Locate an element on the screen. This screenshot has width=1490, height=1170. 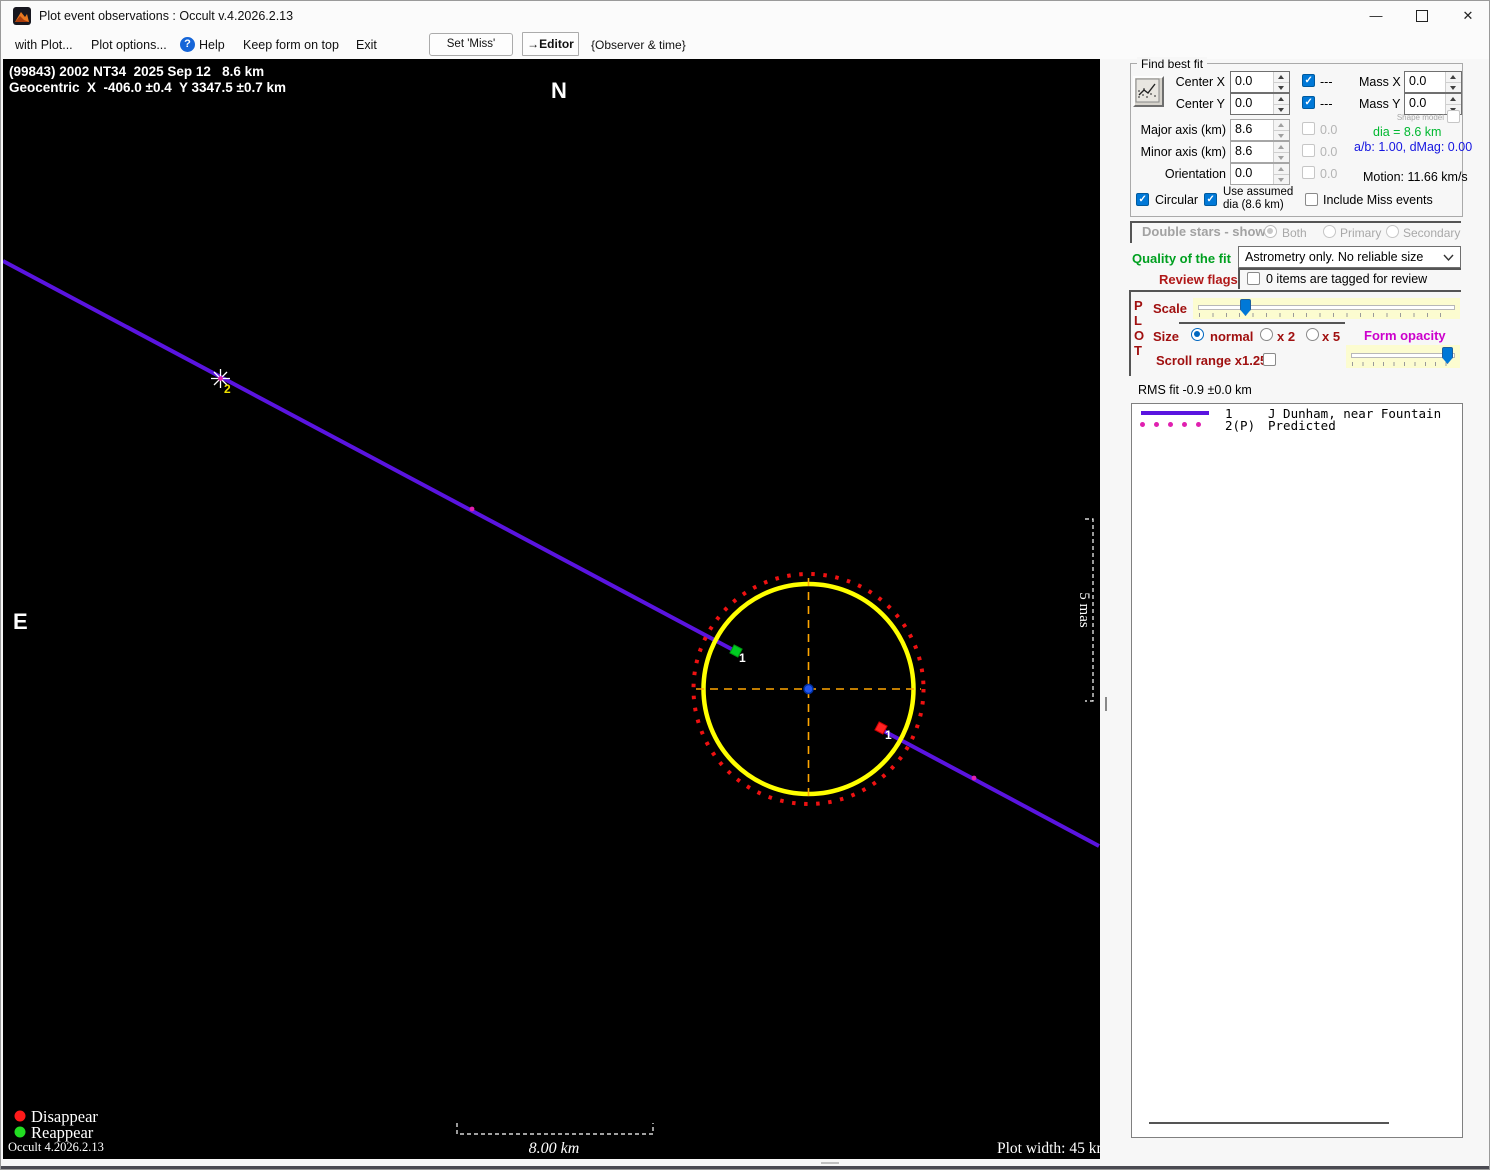
orientation-spinner: 0.0 is located at coordinates (1260, 174).